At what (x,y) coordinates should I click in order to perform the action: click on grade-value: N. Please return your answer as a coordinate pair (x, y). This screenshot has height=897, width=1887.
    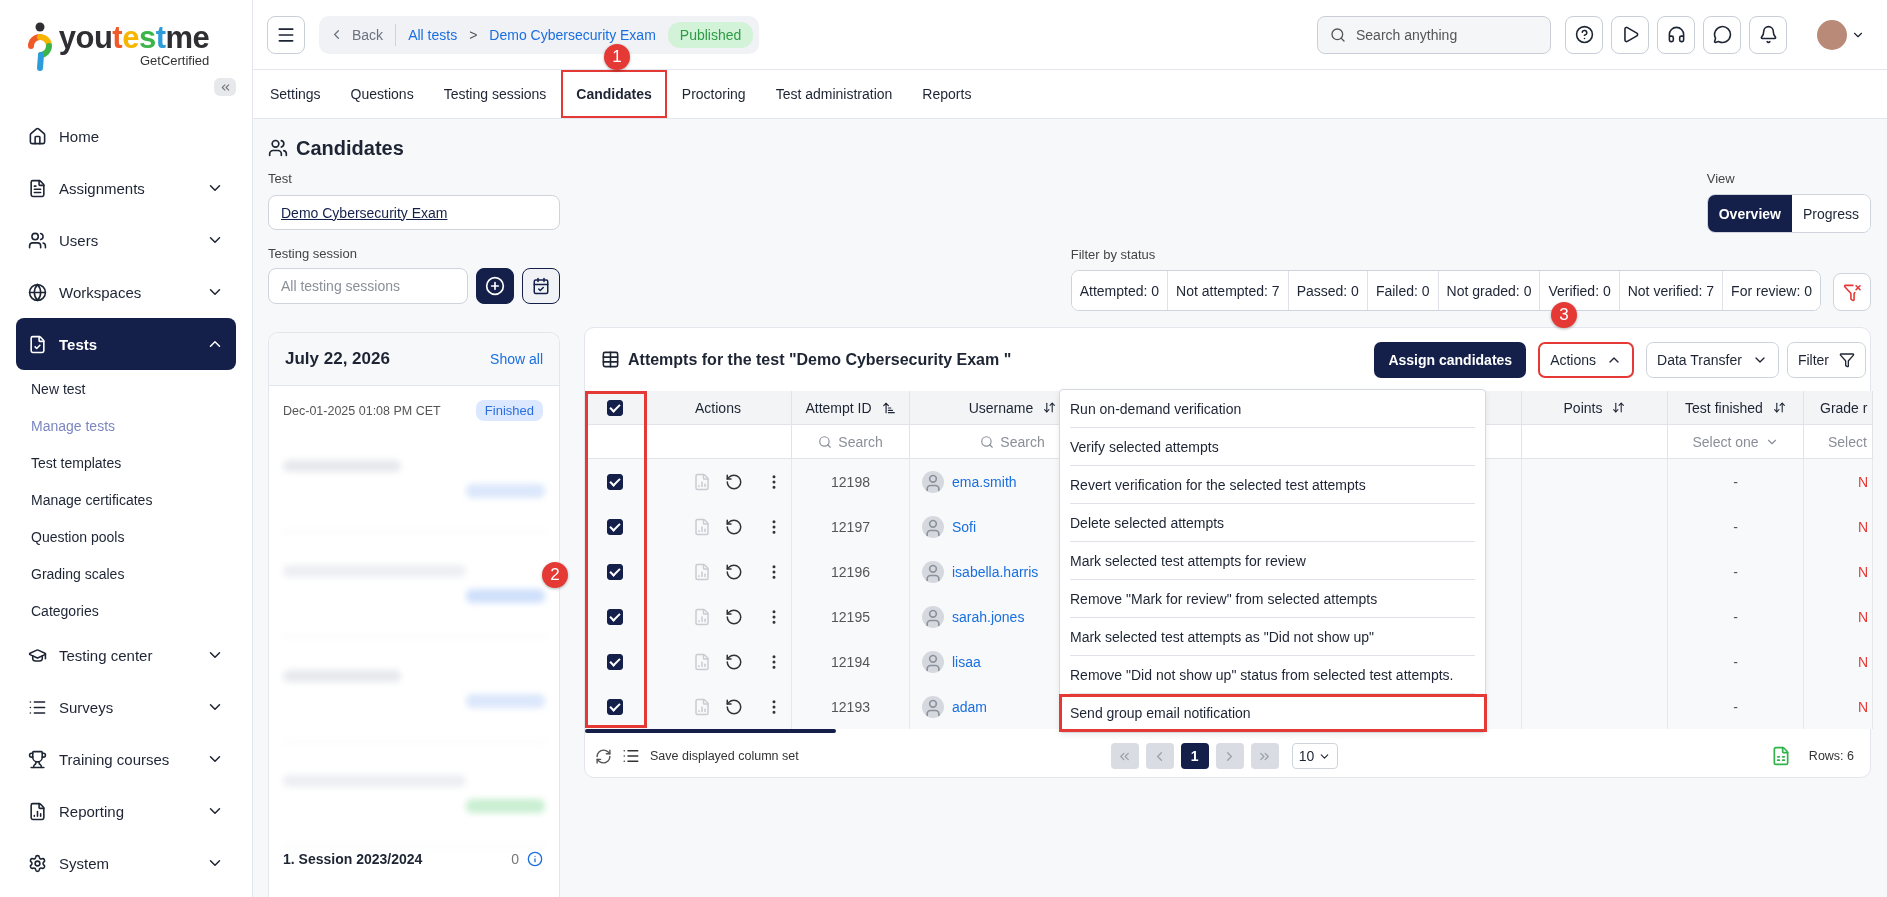
    Looking at the image, I should click on (1863, 706).